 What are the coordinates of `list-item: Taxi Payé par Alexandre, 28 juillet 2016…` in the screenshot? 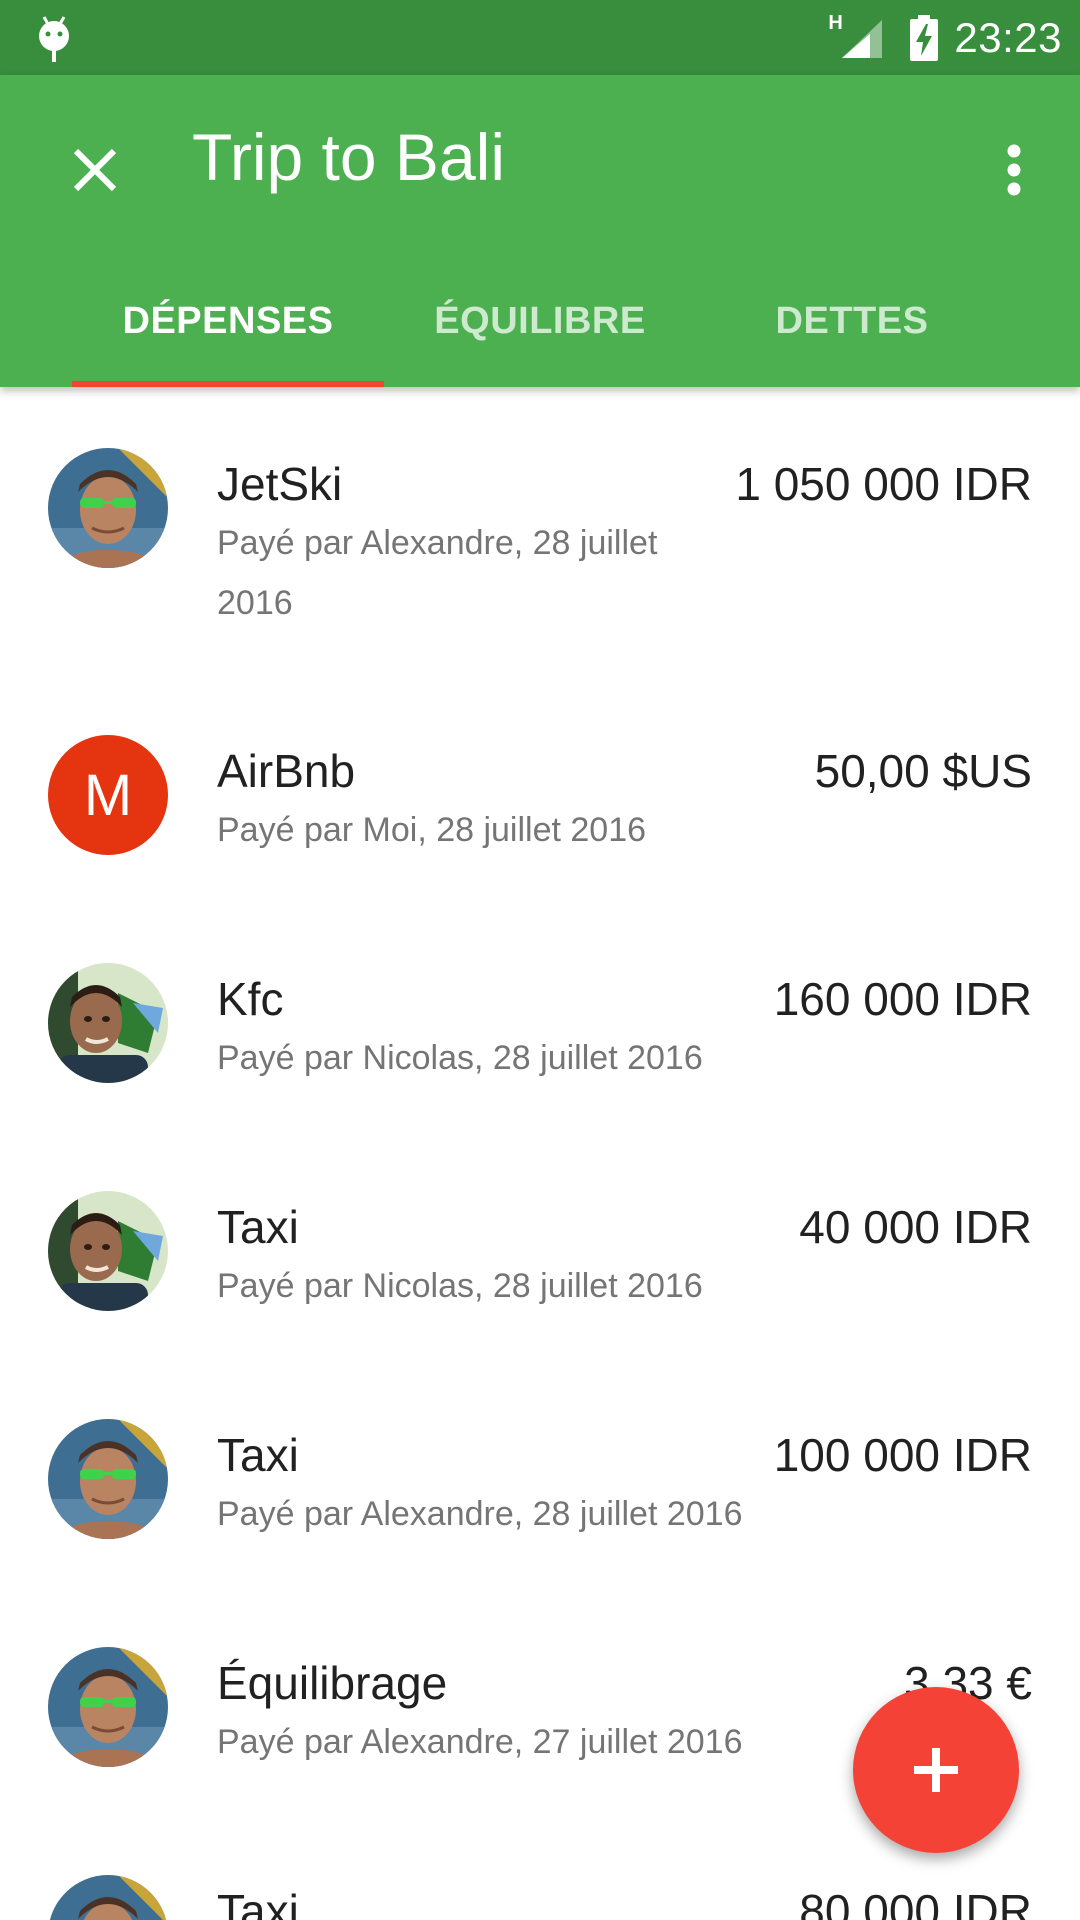 It's located at (540, 1413).